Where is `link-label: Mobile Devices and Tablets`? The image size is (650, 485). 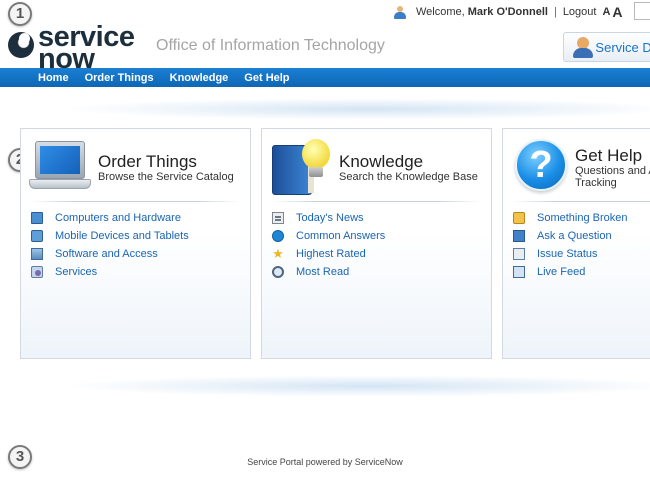 link-label: Mobile Devices and Tablets is located at coordinates (122, 236).